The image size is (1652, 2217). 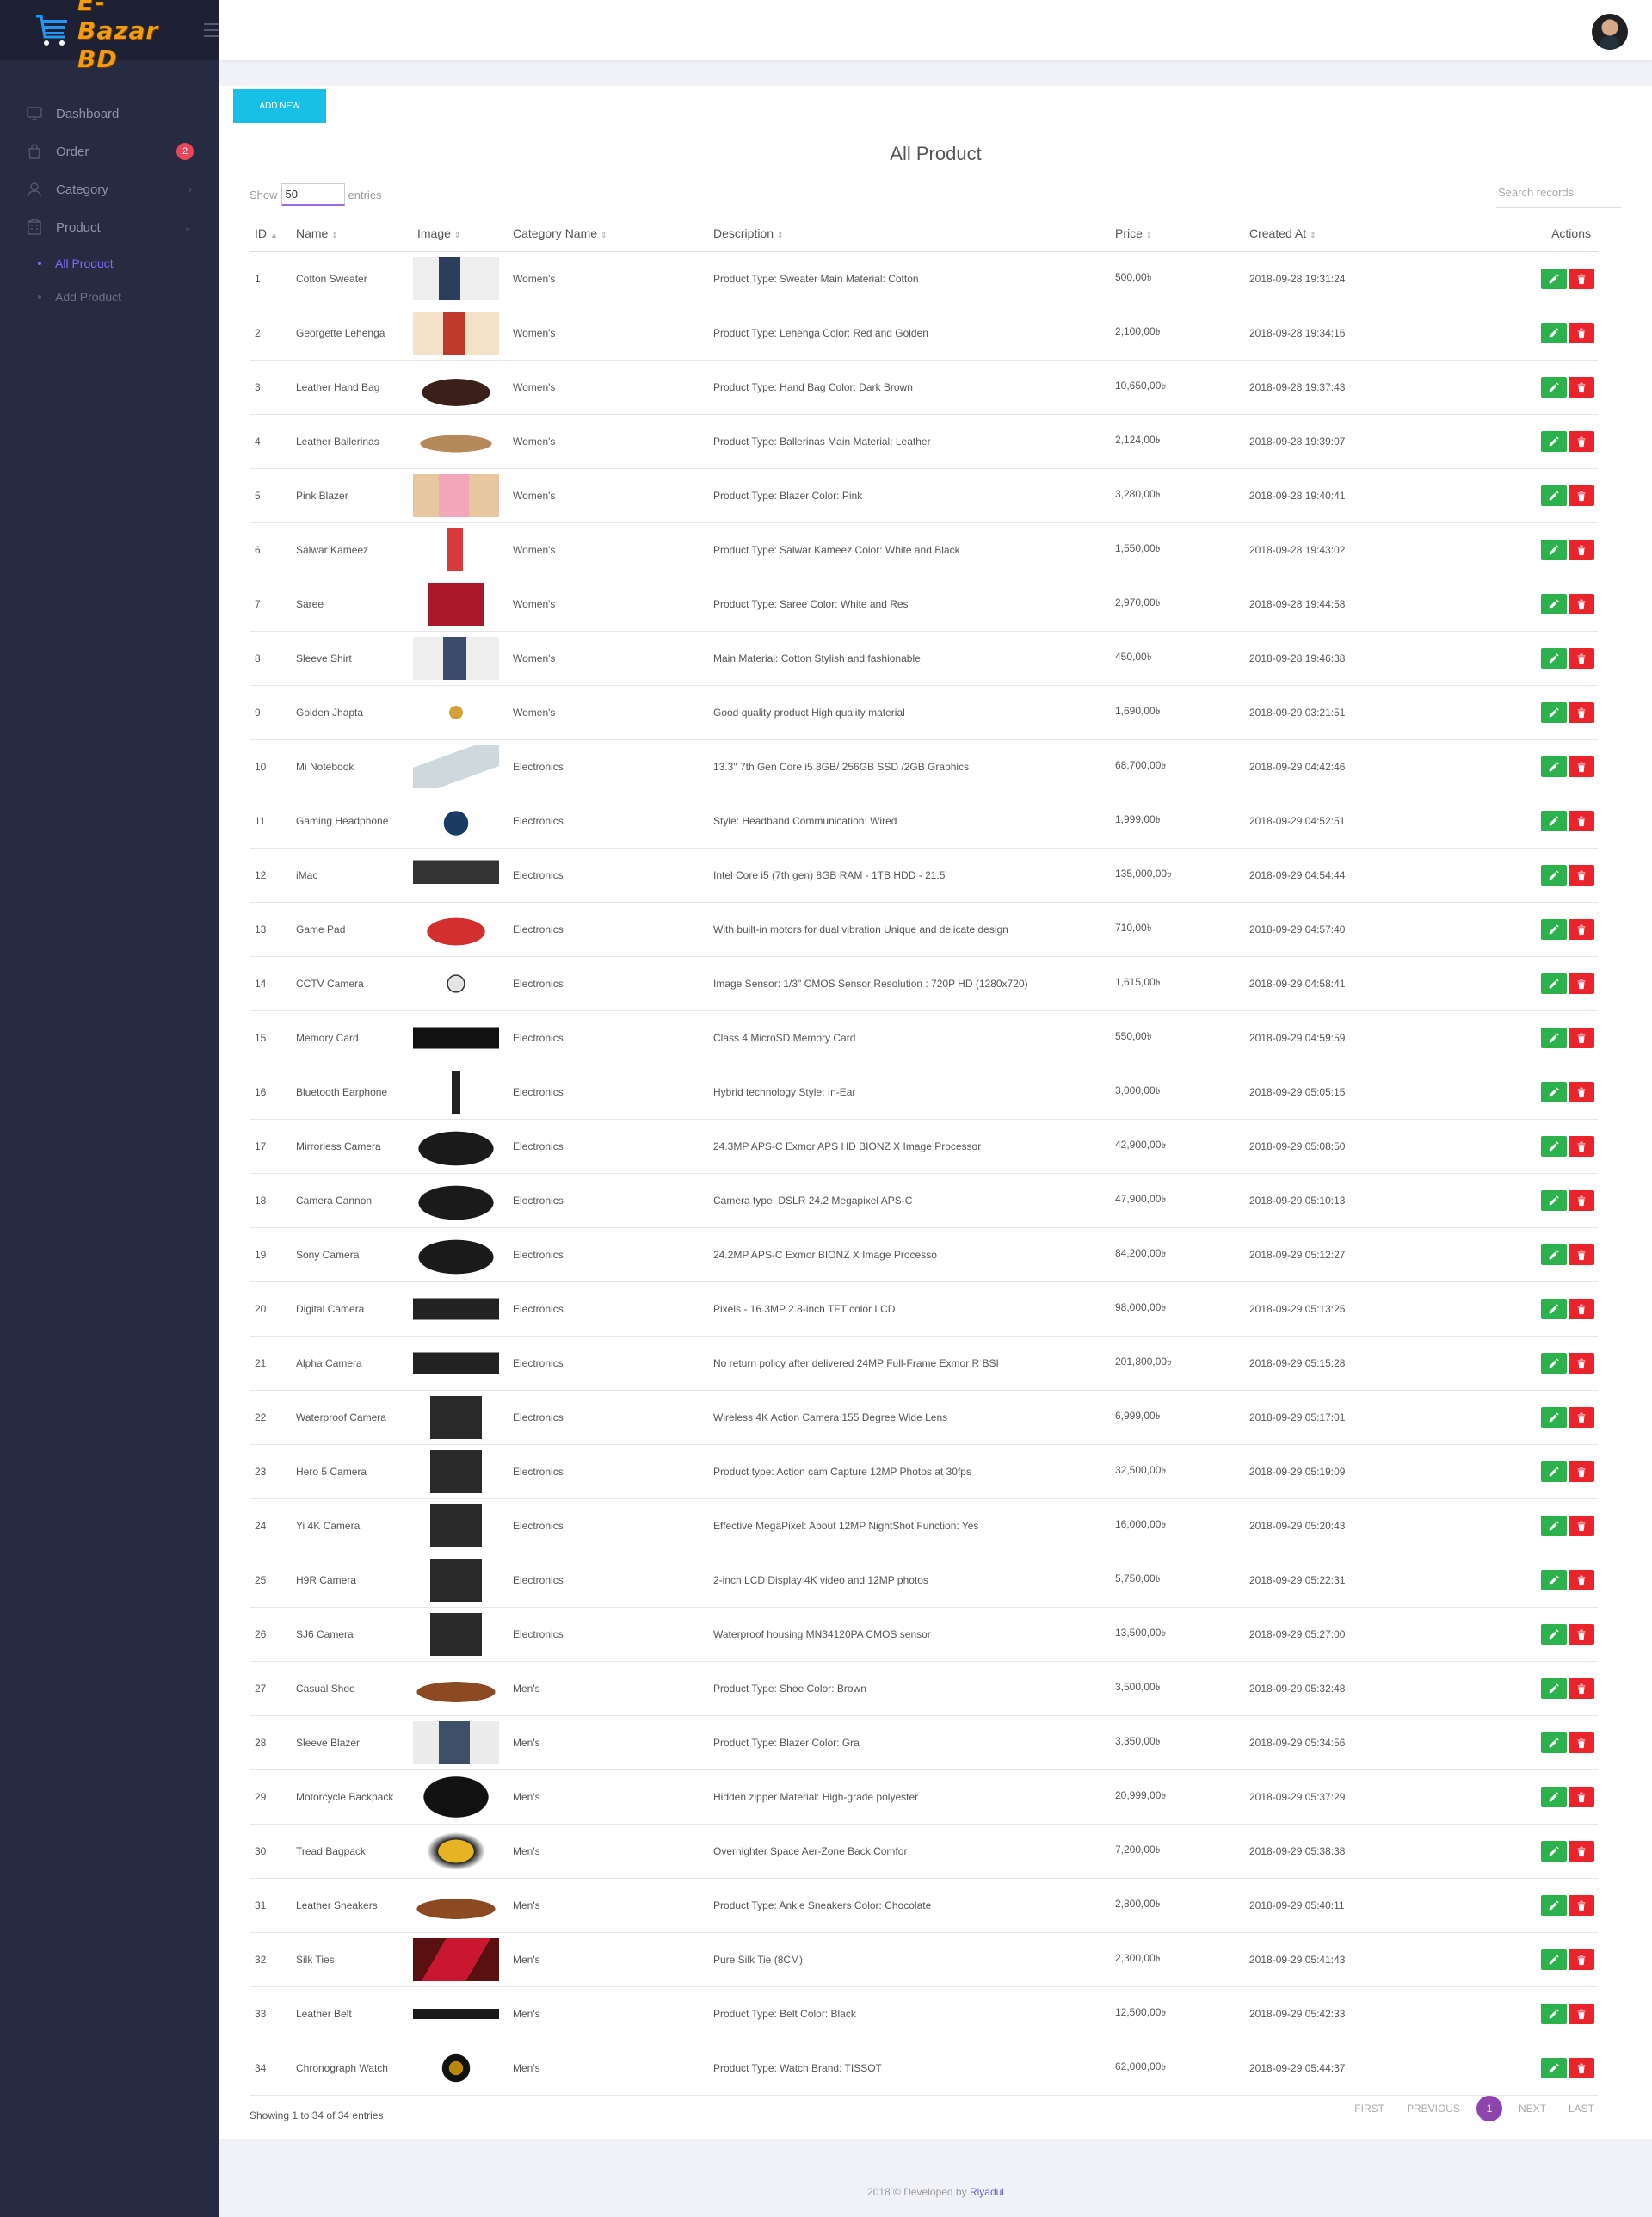 What do you see at coordinates (1178, 234) in the screenshot?
I see `column-header-price: Price ⇕` at bounding box center [1178, 234].